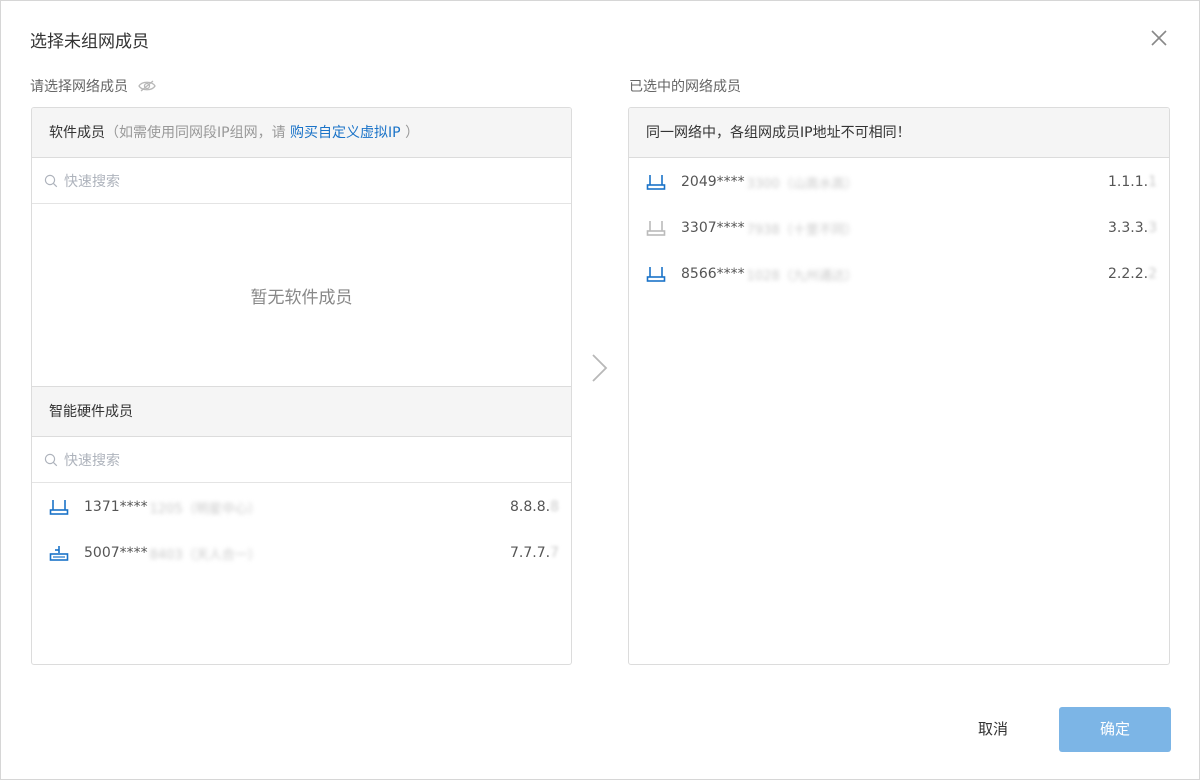 The image size is (1200, 780). Describe the element at coordinates (713, 228) in the screenshot. I see `member-id: 3307****` at that location.